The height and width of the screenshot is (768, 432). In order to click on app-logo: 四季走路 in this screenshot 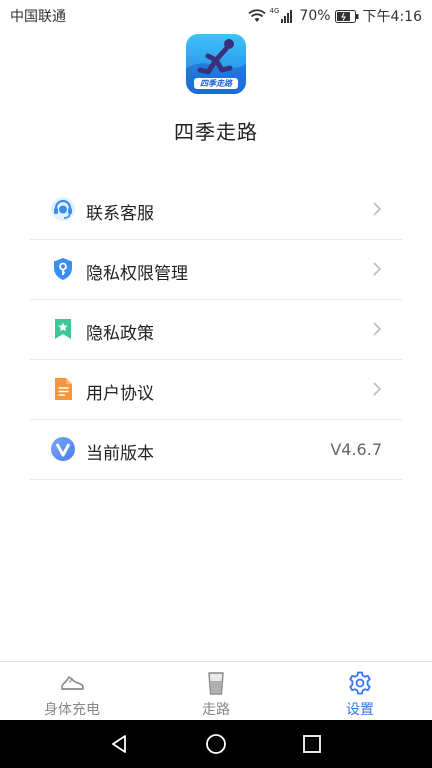, I will do `click(216, 64)`.